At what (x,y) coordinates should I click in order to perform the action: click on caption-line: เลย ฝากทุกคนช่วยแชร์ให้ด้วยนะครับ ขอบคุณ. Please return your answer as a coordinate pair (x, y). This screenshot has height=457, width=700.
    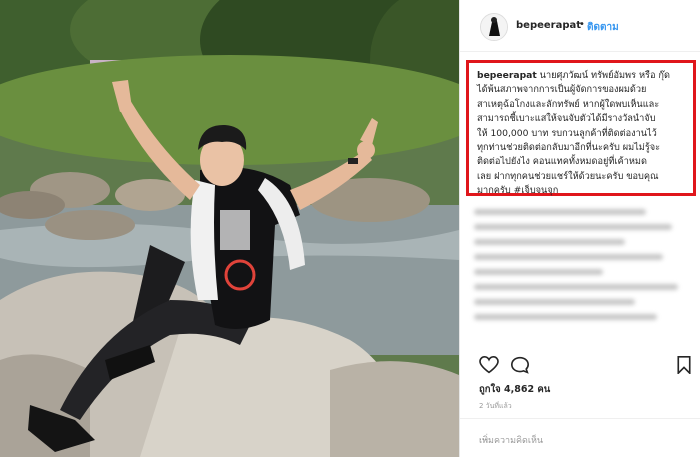
    Looking at the image, I should click on (568, 176).